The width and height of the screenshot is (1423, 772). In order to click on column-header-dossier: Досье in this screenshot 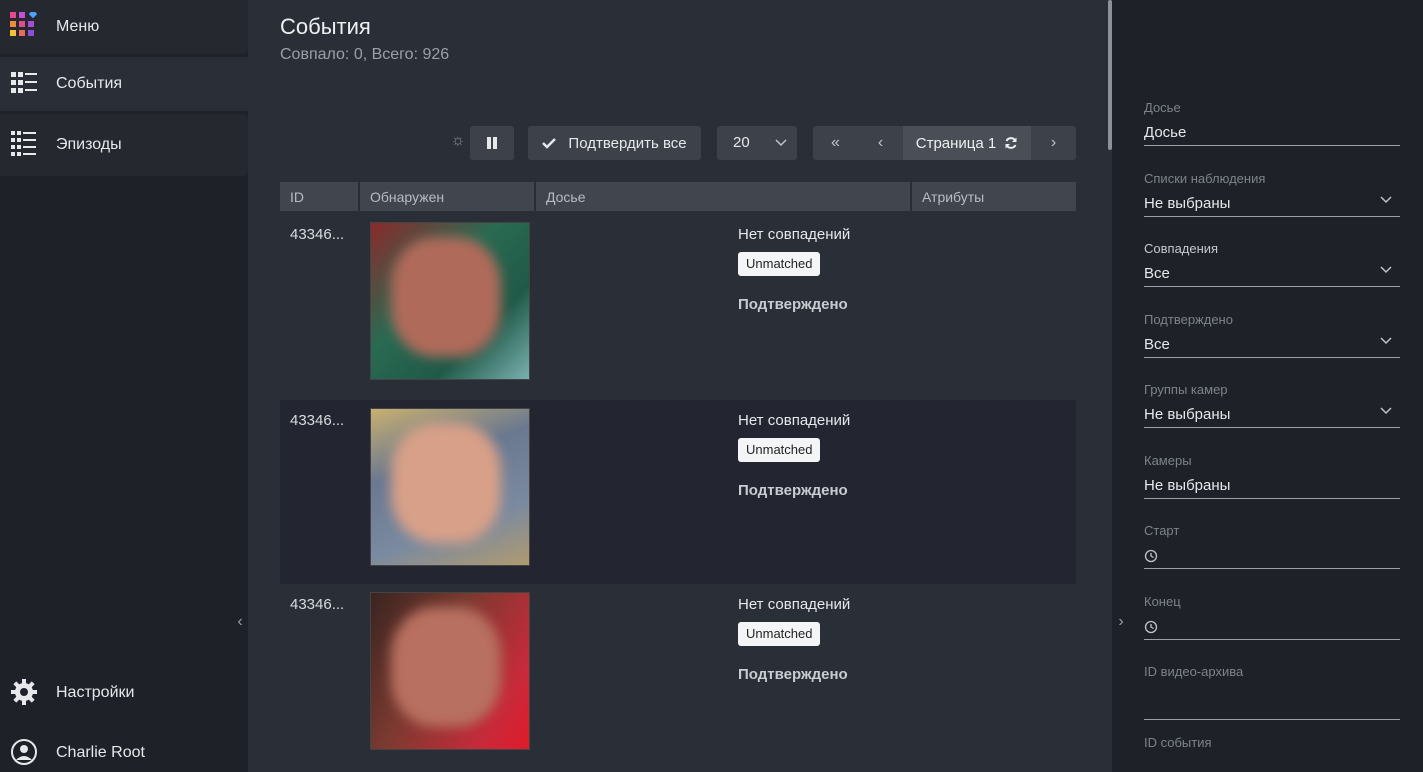, I will do `click(723, 196)`.